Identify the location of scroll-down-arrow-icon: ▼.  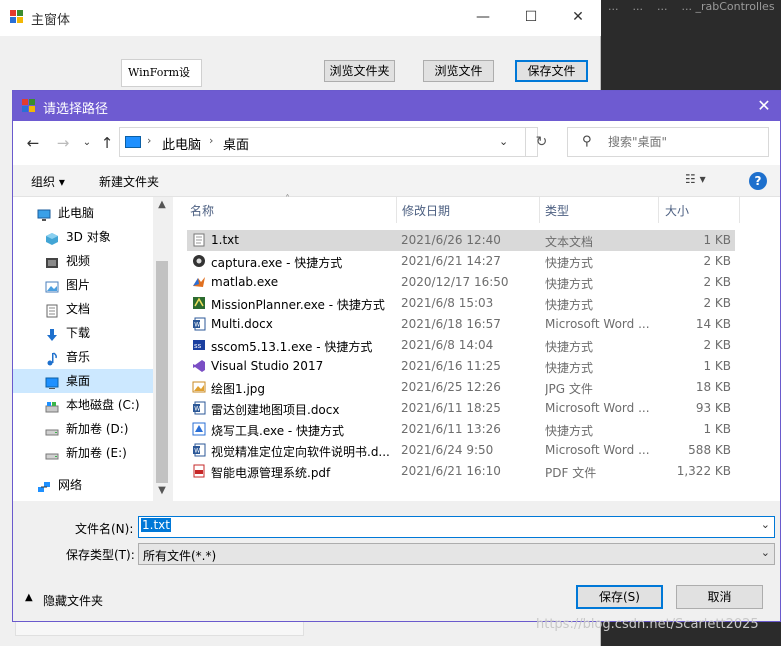
(162, 492).